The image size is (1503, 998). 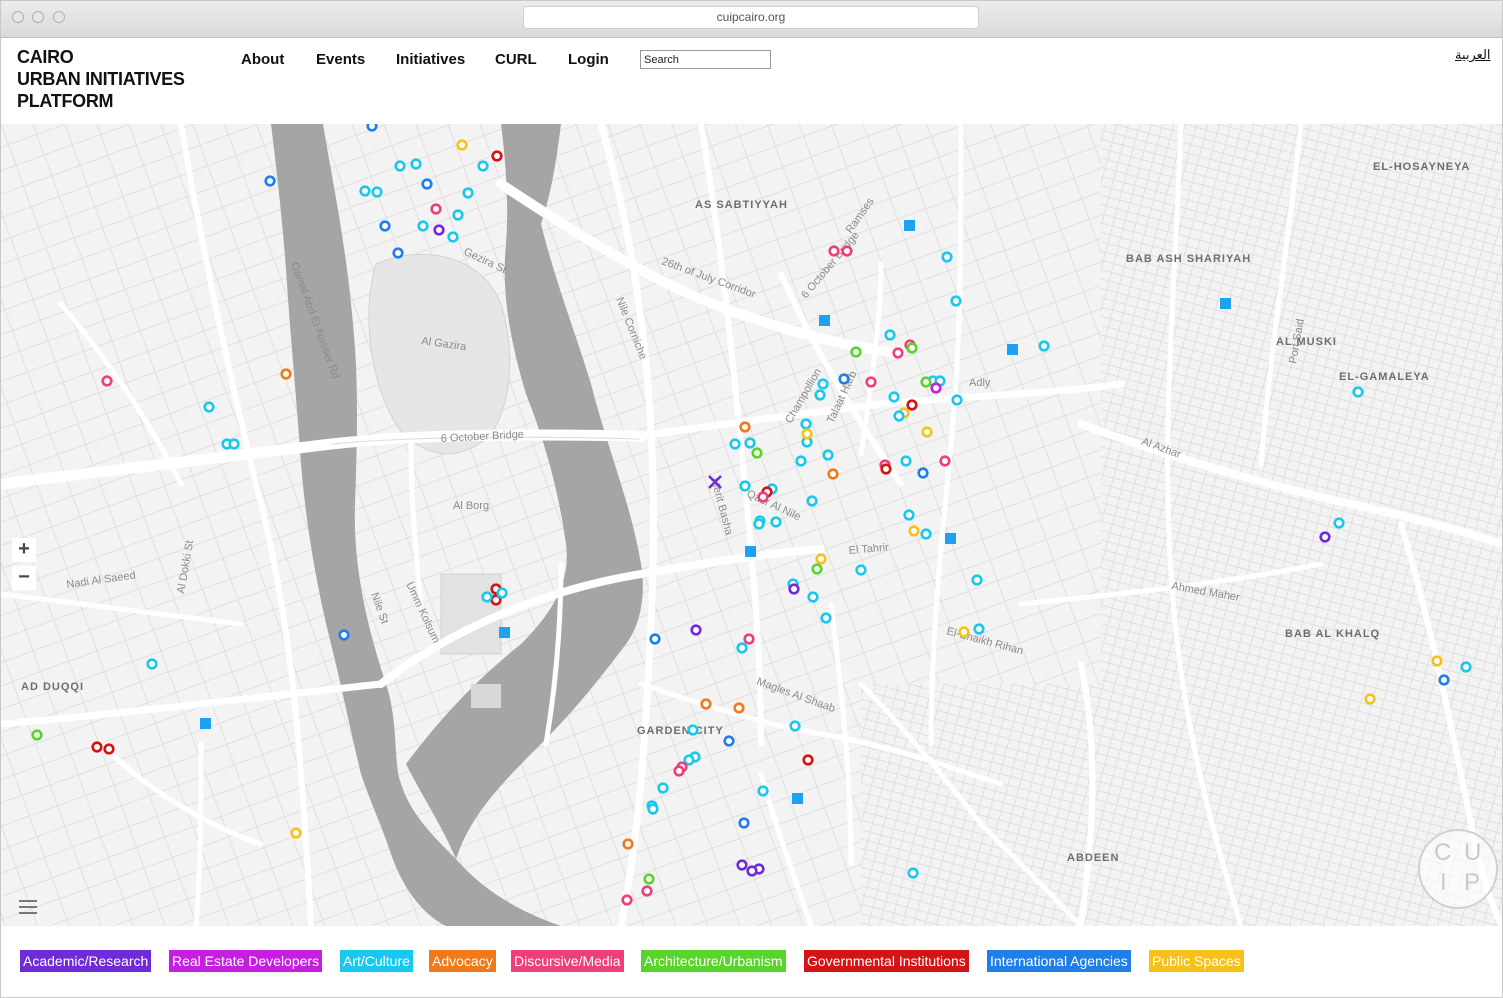 I want to click on legend-public-spaces: Public Spaces, so click(x=1196, y=961).